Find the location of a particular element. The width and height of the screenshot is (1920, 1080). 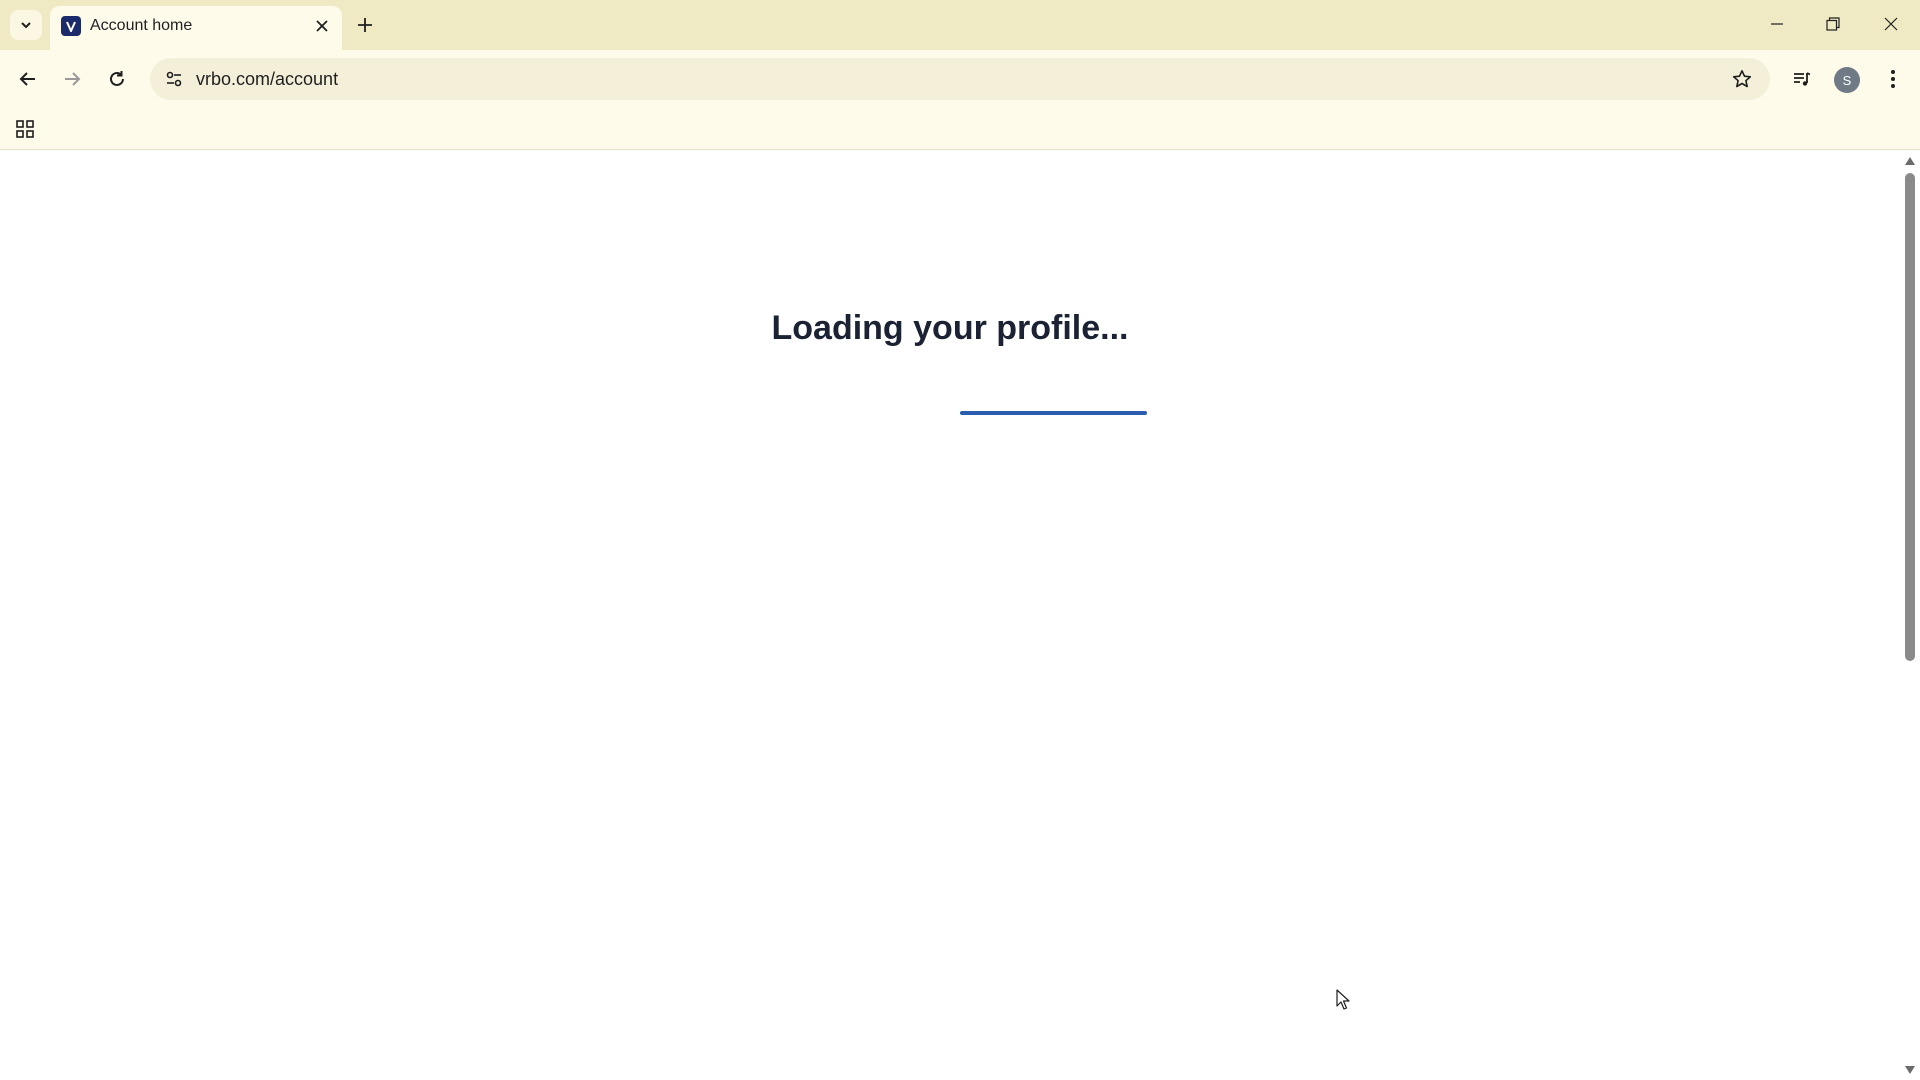

browser-toolbar: vrbo.com/account S is located at coordinates (960, 79).